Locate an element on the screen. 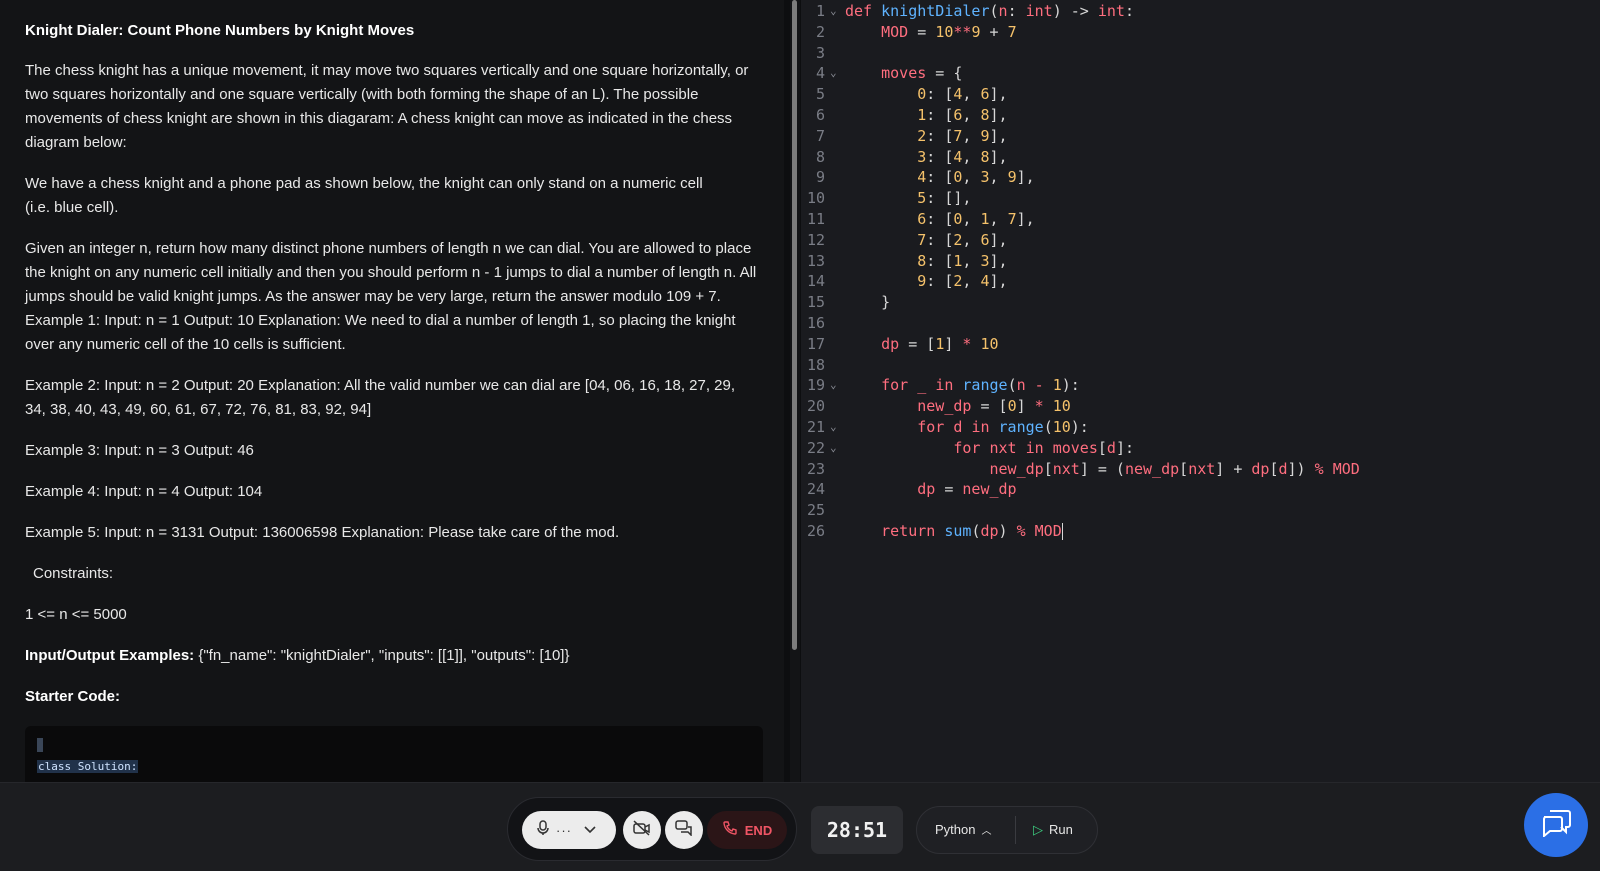  line-number: 4 is located at coordinates (820, 73).